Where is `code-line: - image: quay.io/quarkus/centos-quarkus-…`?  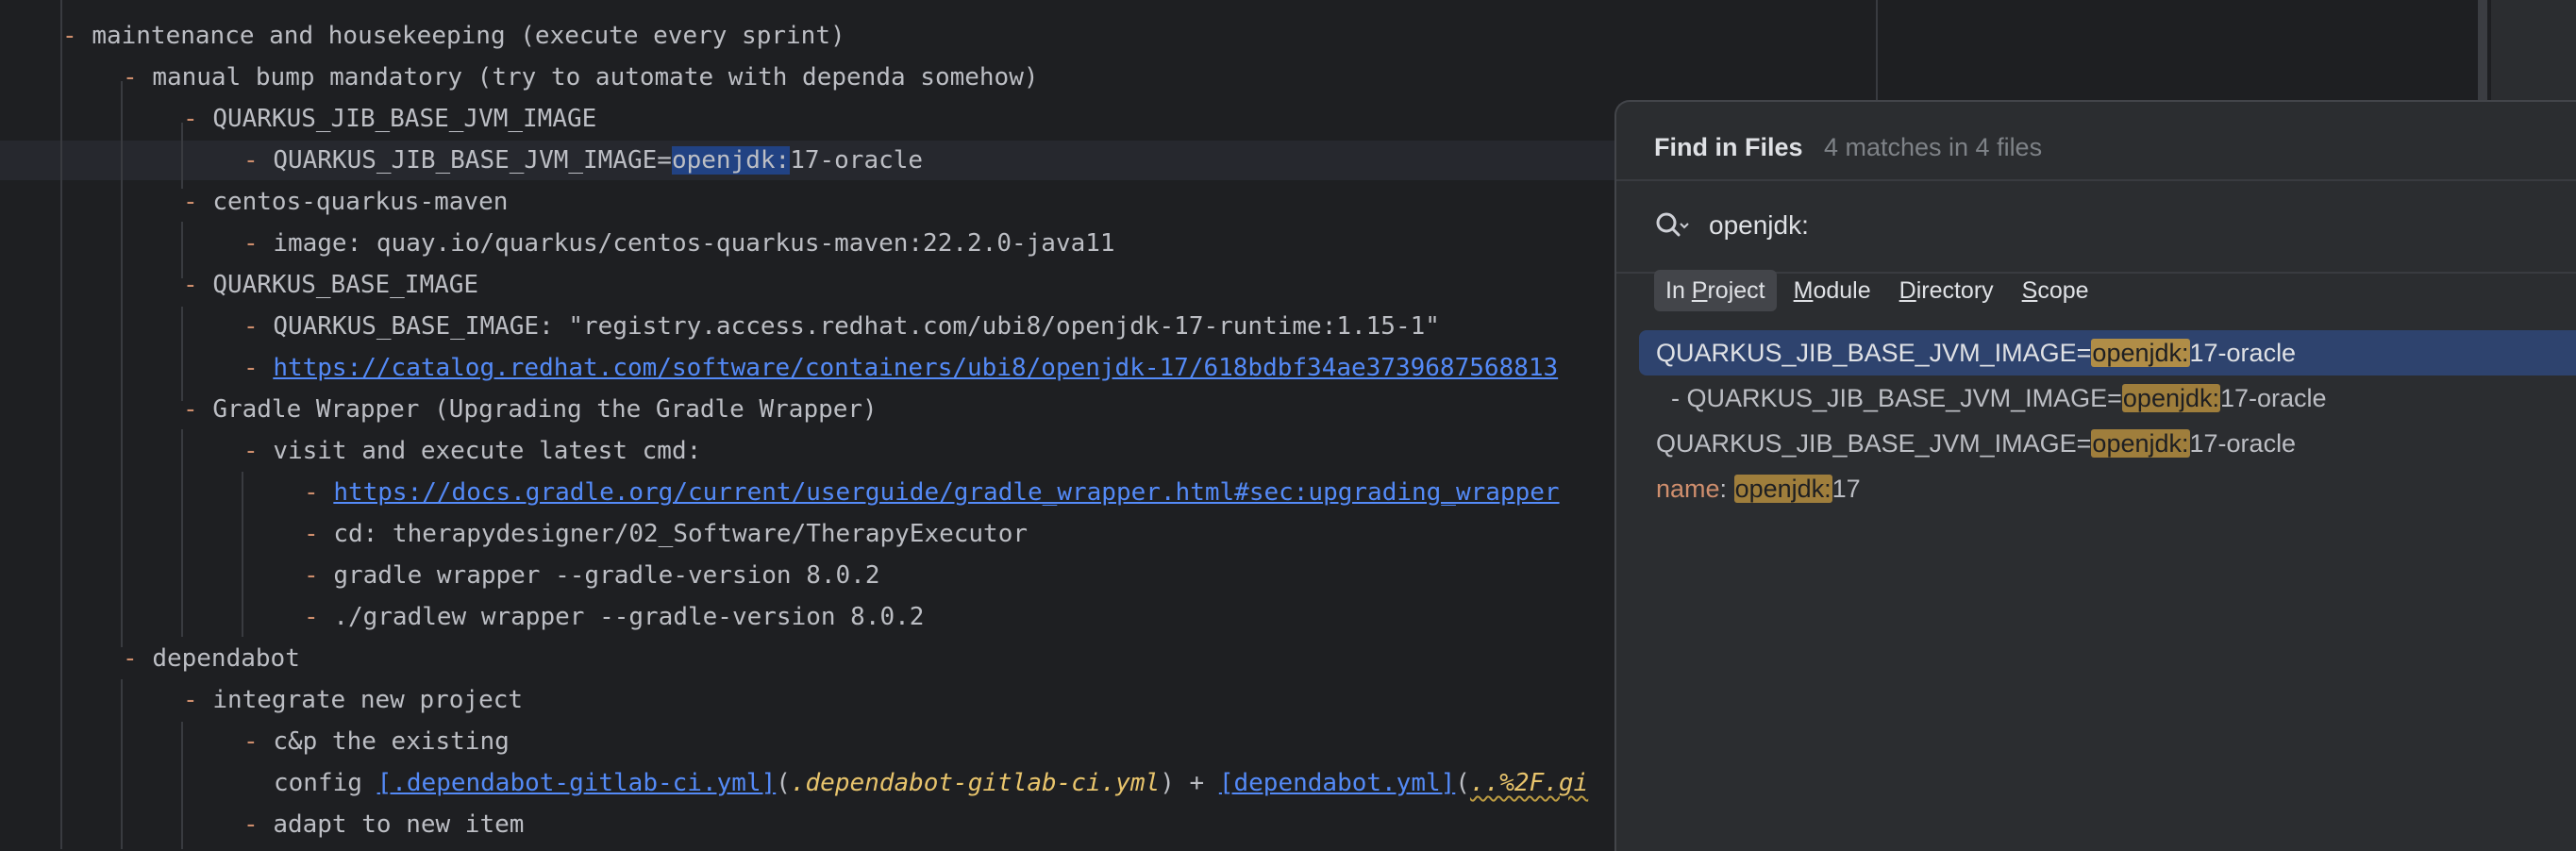
code-line: - image: quay.io/quarkus/centos-quarkus-… is located at coordinates (679, 243).